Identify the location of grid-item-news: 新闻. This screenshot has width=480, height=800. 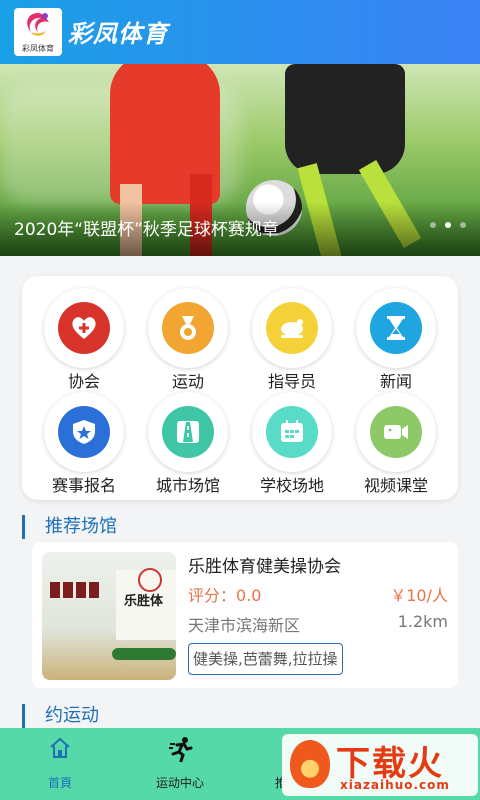
(396, 335).